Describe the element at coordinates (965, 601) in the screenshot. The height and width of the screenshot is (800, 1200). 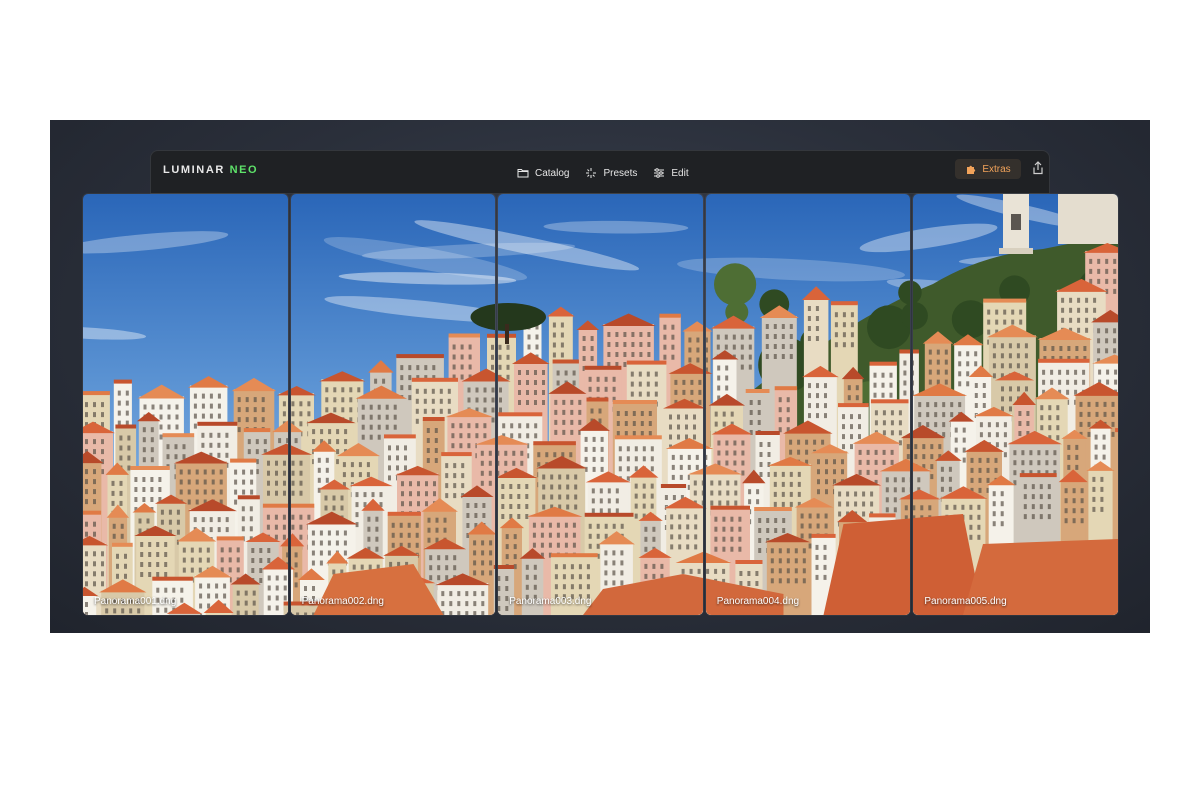
I see `image-filename: Panorama005.dng` at that location.